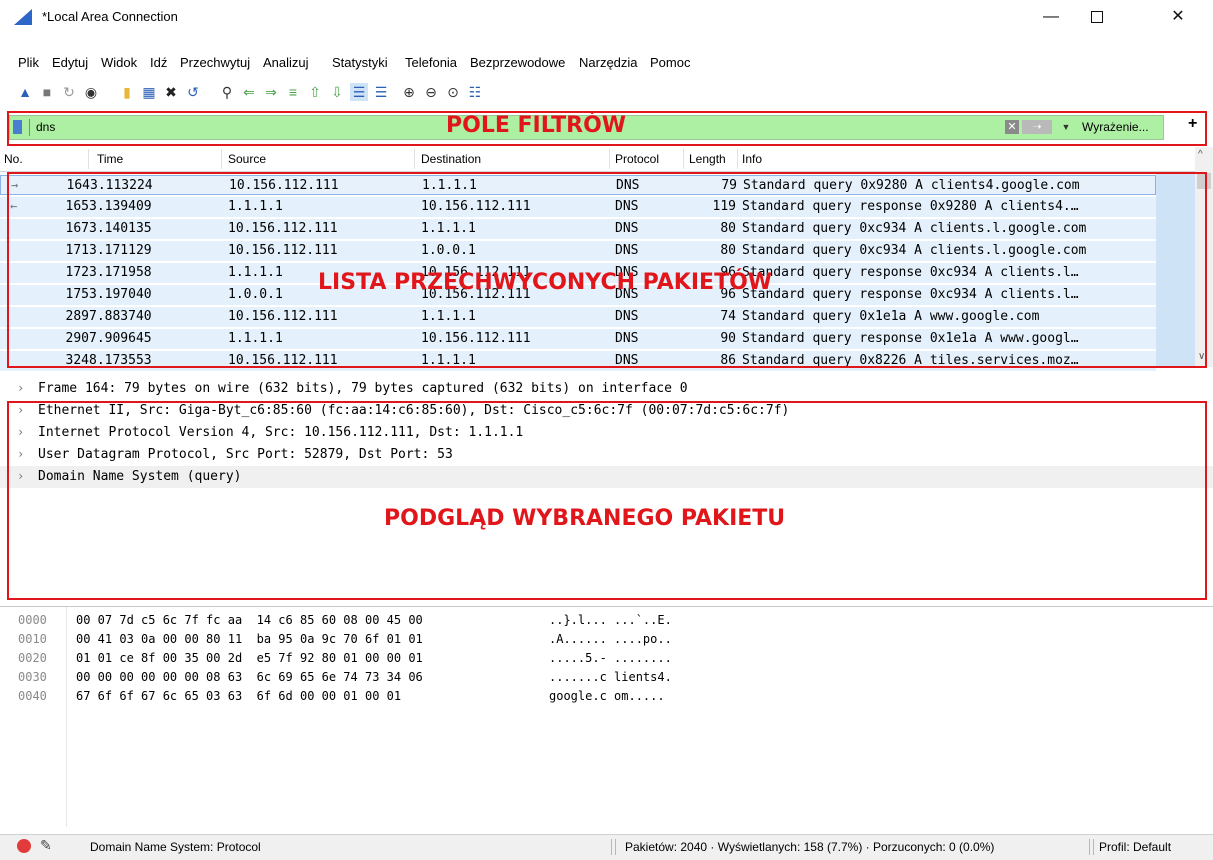 This screenshot has height=860, width=1213. What do you see at coordinates (1204, 181) in the screenshot?
I see `scroll-thumb` at bounding box center [1204, 181].